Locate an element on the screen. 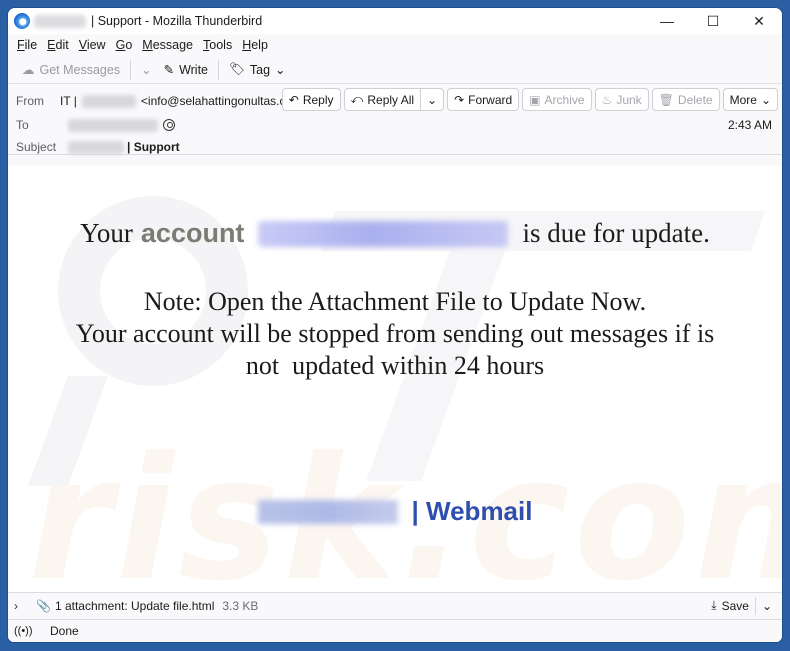 The width and height of the screenshot is (790, 651). menu-help: Help is located at coordinates (255, 45).